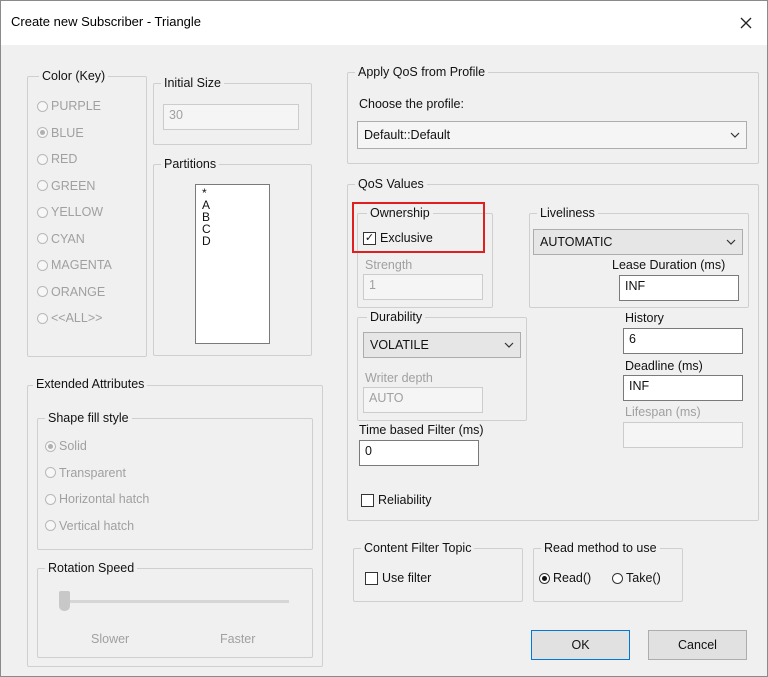 The image size is (768, 677). I want to click on fill-radio-vertical-hatch: Vertical hatch, so click(89, 526).